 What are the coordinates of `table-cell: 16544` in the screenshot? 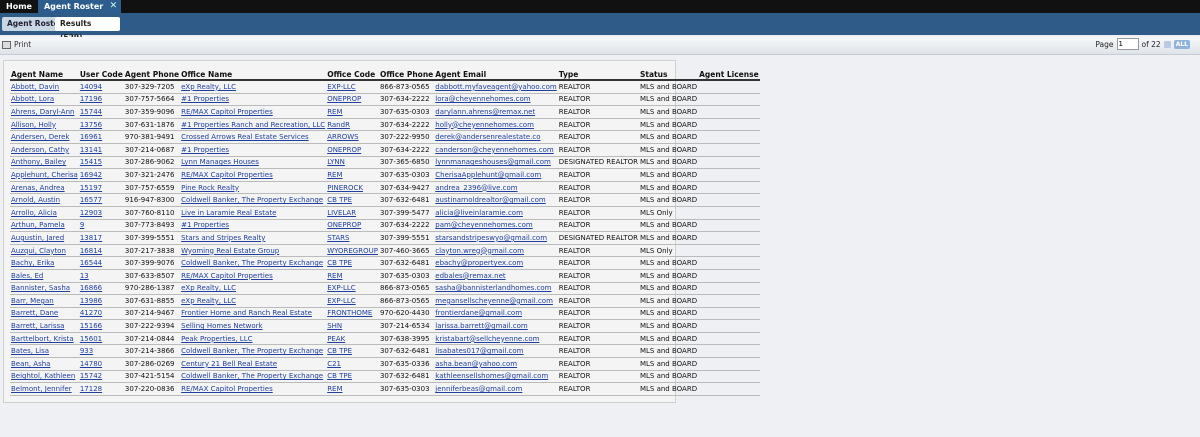 It's located at (101, 263).